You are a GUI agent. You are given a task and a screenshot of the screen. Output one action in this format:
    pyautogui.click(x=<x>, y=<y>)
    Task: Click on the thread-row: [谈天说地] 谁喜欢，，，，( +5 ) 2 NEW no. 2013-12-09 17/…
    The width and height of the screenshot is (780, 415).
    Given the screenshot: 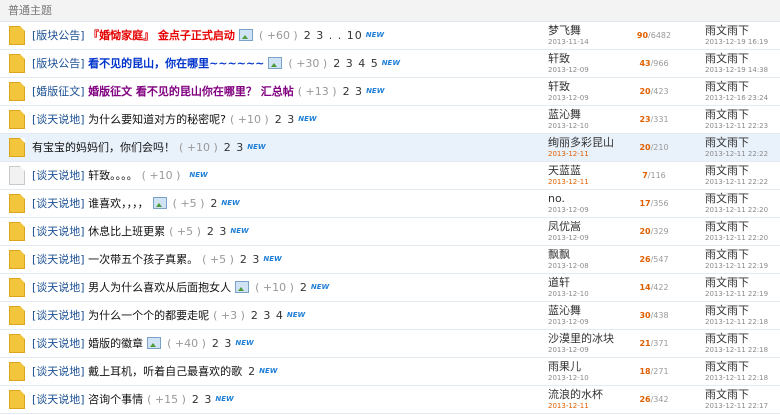 What is the action you would take?
    pyautogui.click(x=390, y=204)
    